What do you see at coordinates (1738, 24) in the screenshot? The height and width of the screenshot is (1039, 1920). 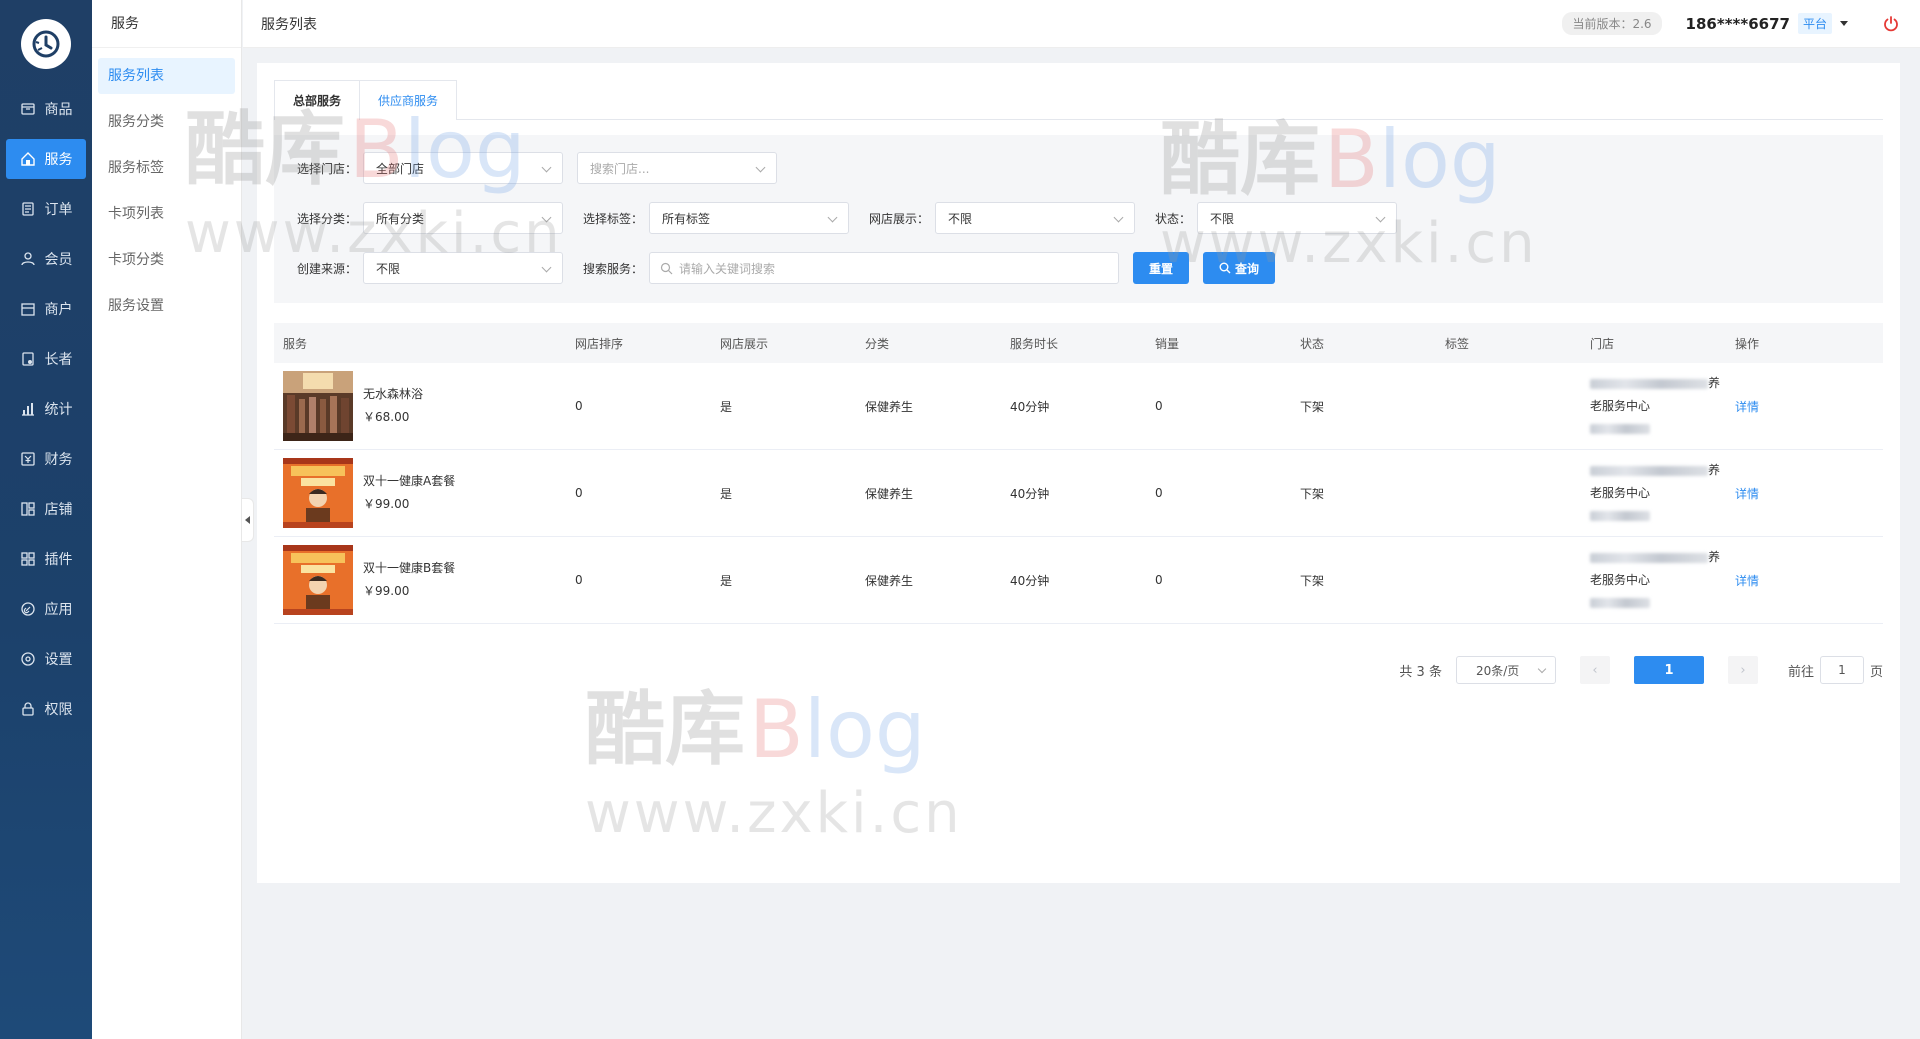 I see `user-account: 186****6677` at bounding box center [1738, 24].